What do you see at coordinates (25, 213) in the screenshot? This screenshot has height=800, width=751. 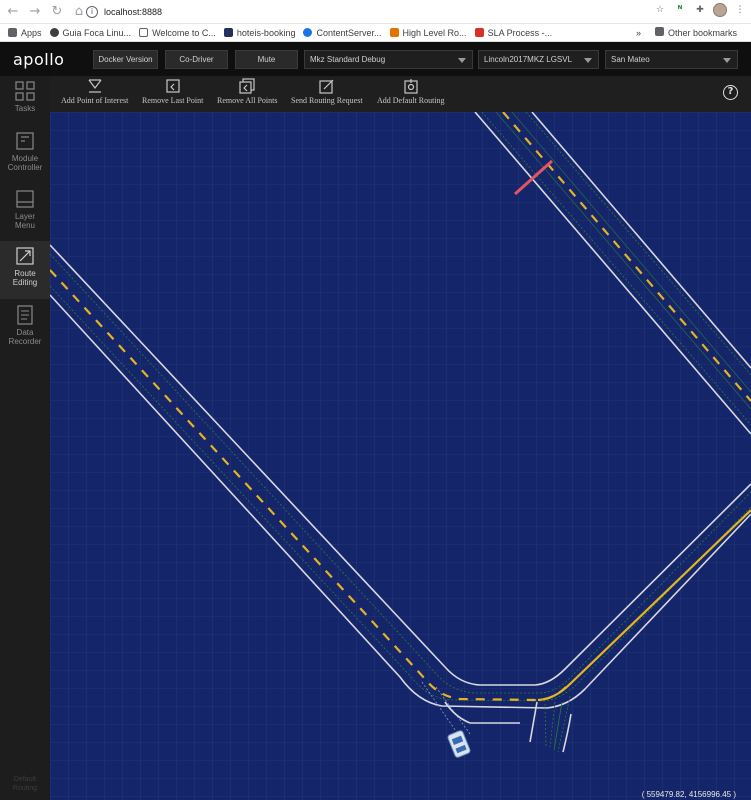 I see `sidebar-item-layer-menu: Layer Menu` at bounding box center [25, 213].